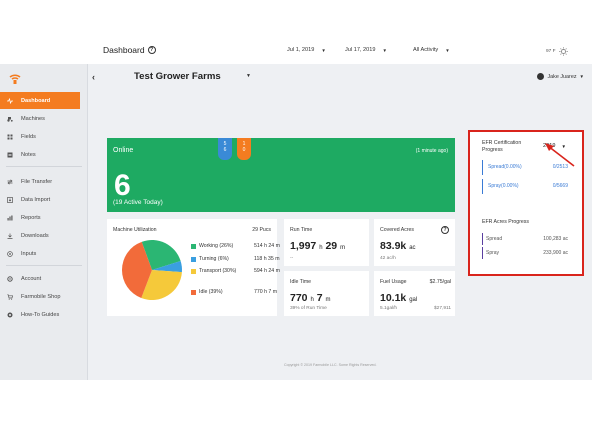 The width and height of the screenshot is (592, 444). What do you see at coordinates (10, 236) in the screenshot?
I see `download-icon` at bounding box center [10, 236].